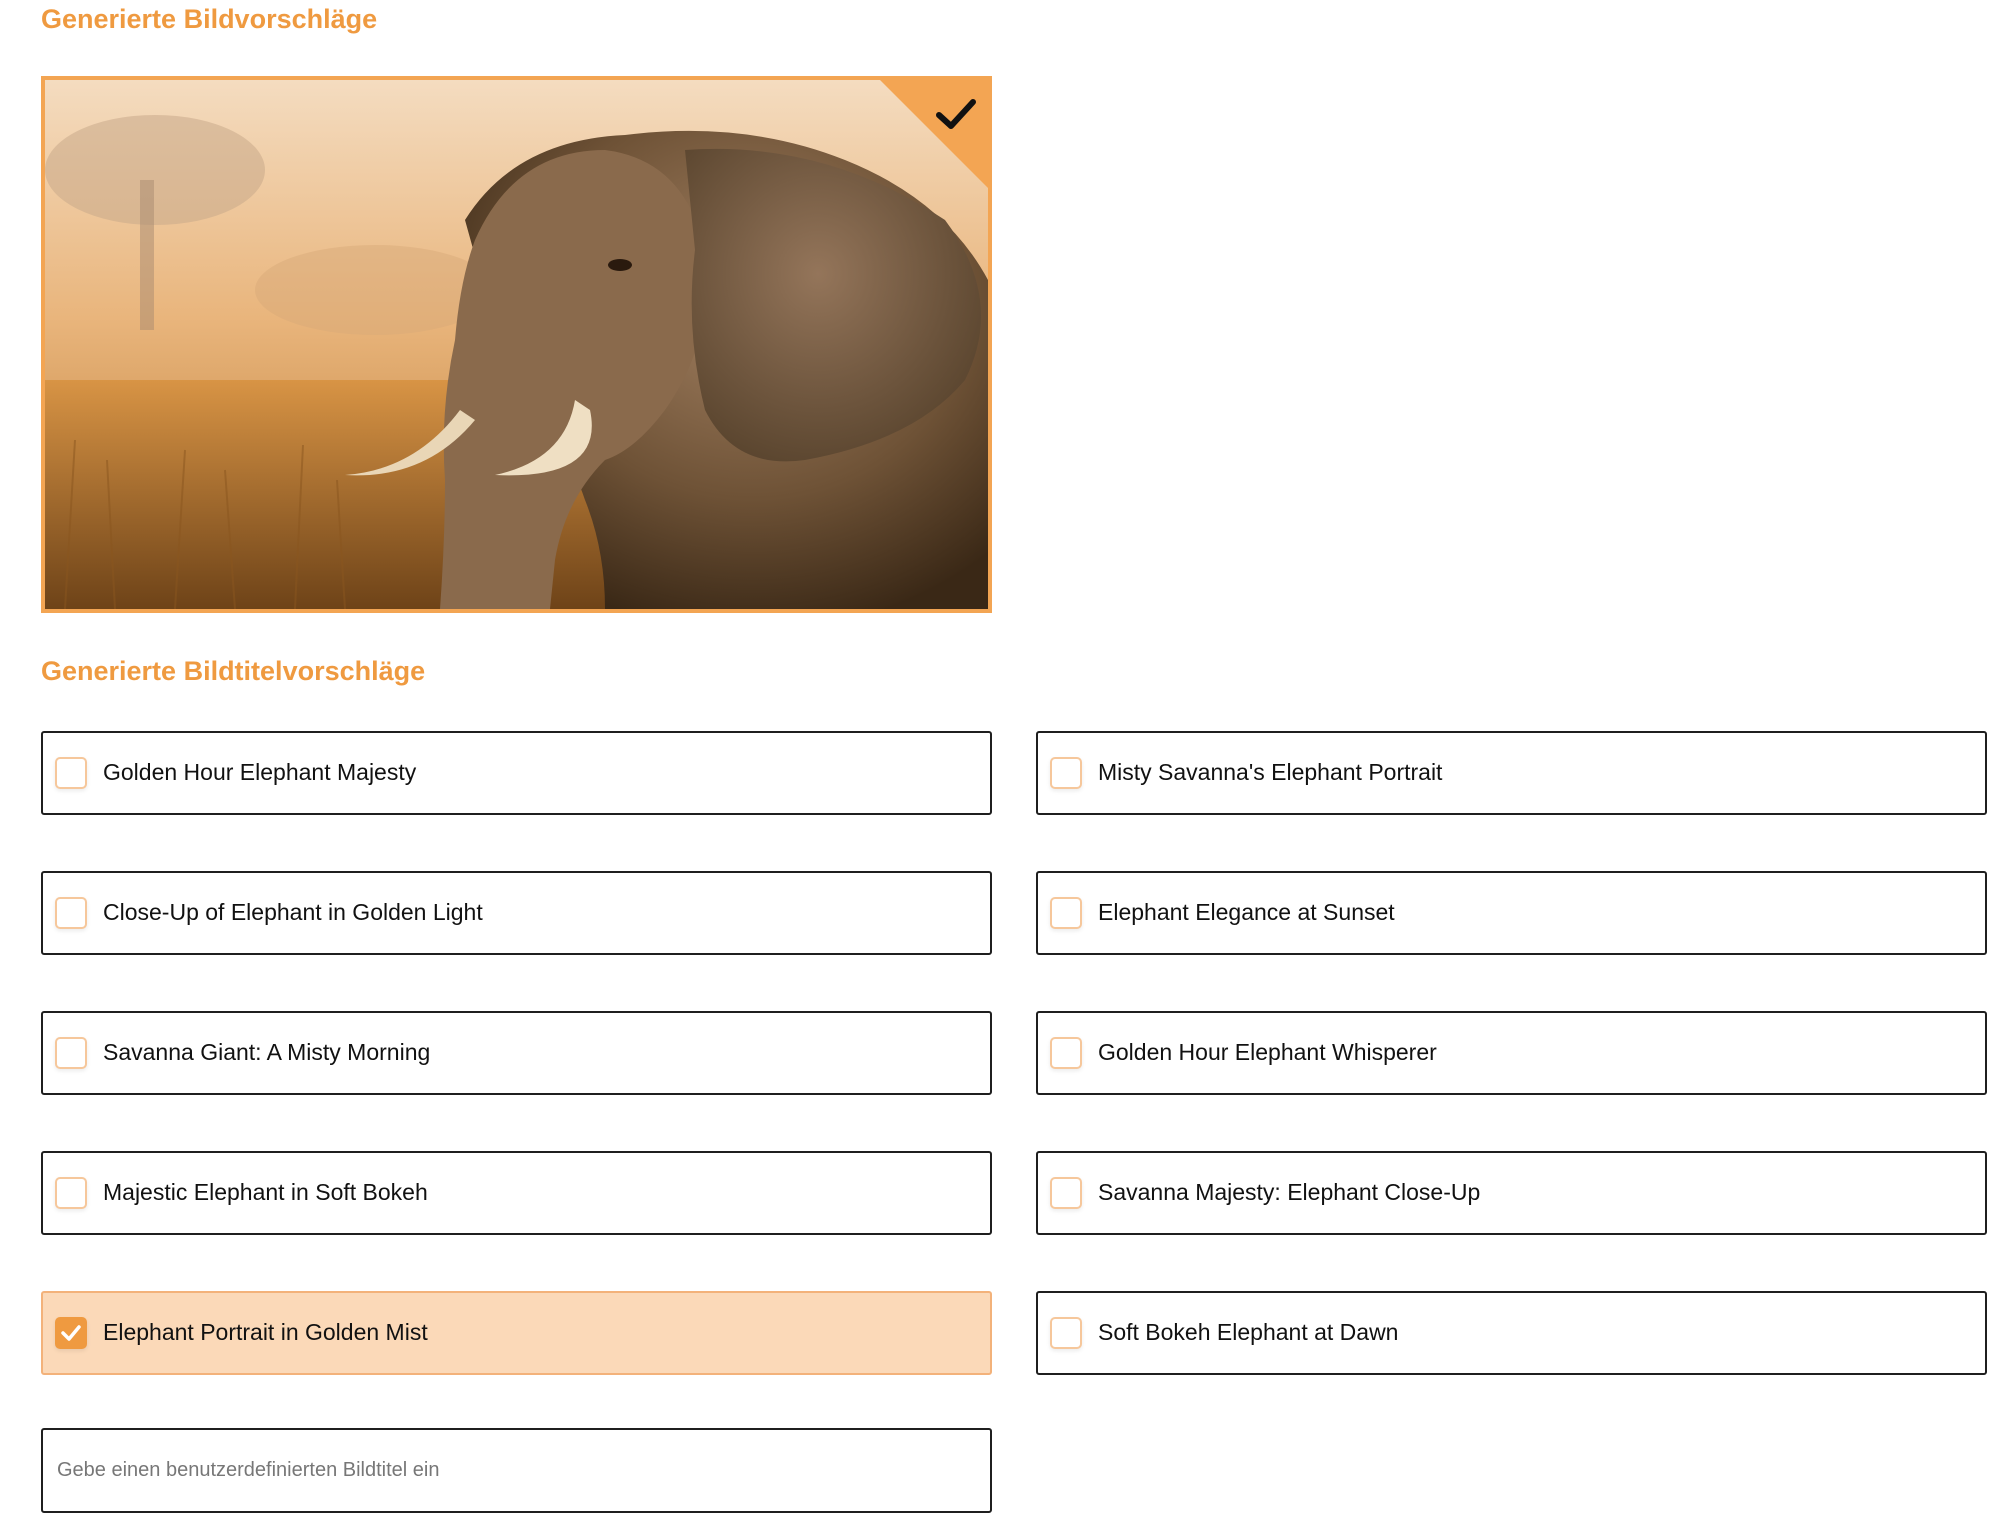  I want to click on image-suggestions-heading: Generierte Bildvorschläge, so click(209, 19).